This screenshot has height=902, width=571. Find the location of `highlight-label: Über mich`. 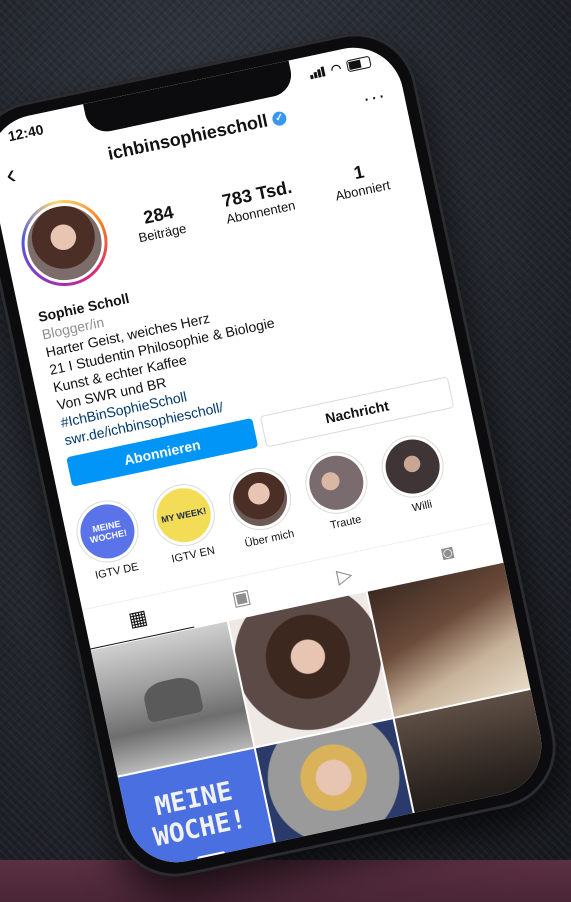

highlight-label: Über mich is located at coordinates (269, 538).